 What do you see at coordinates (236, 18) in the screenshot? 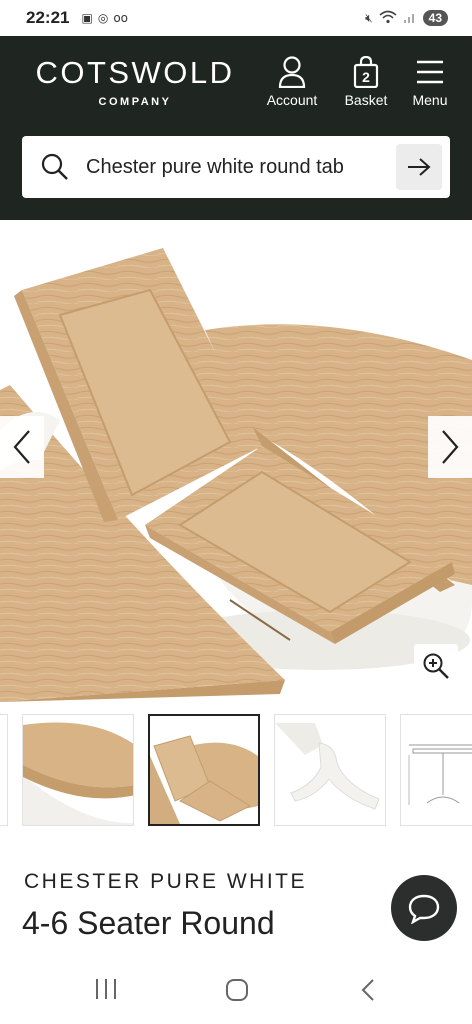
I see `status-bar: 22:21 ▣ ◎ oo 🔇︎ 43` at bounding box center [236, 18].